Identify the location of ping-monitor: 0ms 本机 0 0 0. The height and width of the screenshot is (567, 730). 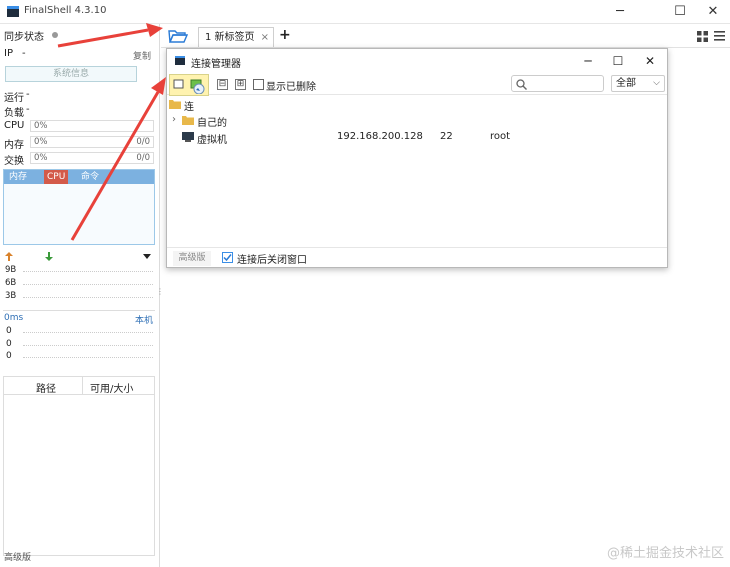
(79, 337).